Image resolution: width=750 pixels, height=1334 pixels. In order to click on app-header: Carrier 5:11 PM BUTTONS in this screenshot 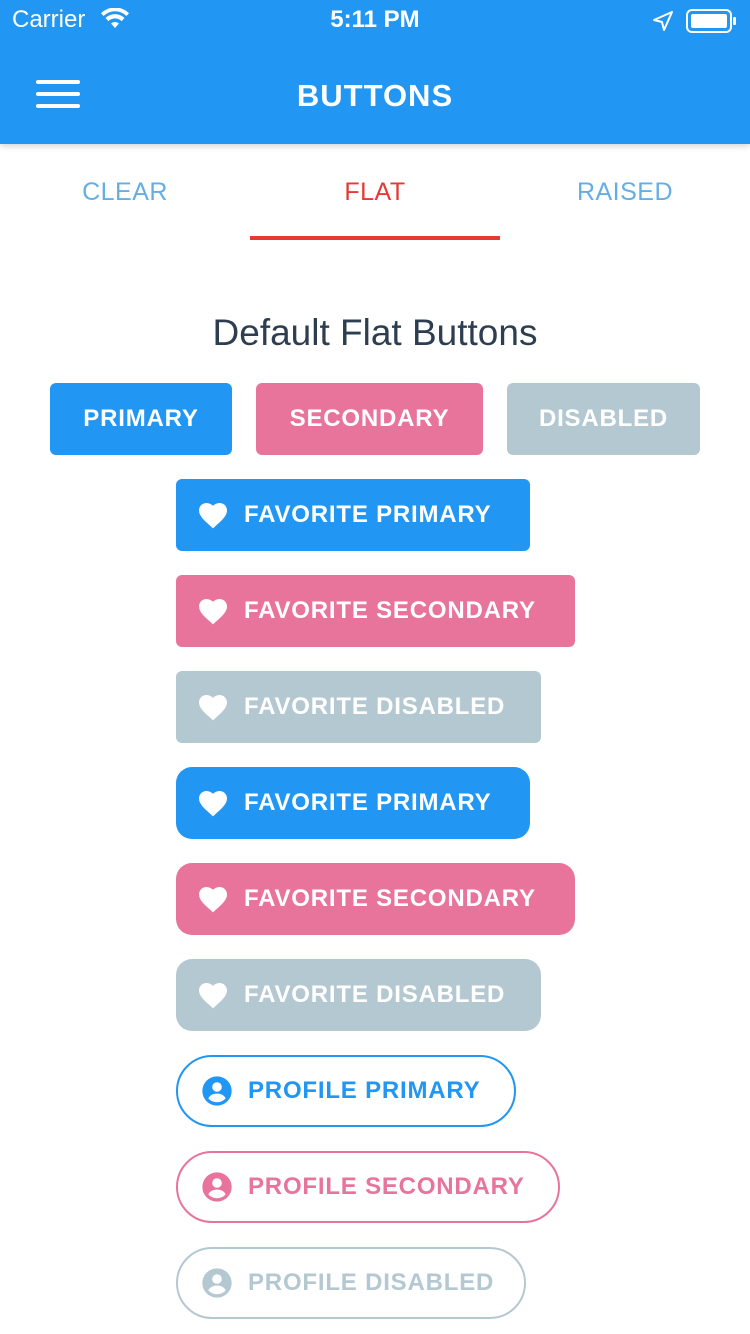, I will do `click(375, 72)`.